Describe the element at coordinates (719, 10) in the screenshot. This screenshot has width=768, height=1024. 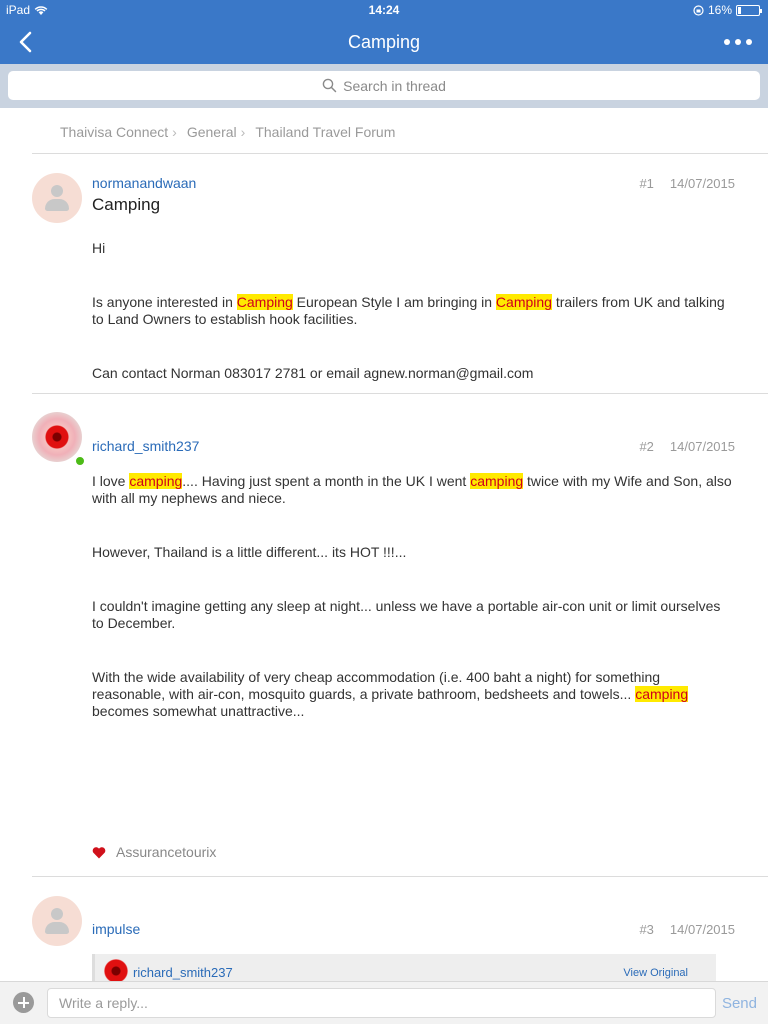
I see `battery-percent: 16%` at that location.